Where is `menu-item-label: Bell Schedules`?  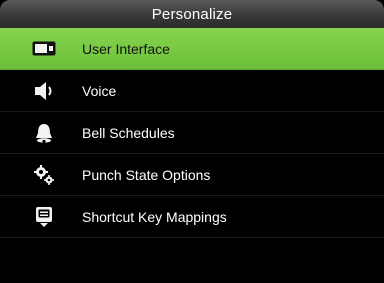 menu-item-label: Bell Schedules is located at coordinates (128, 132).